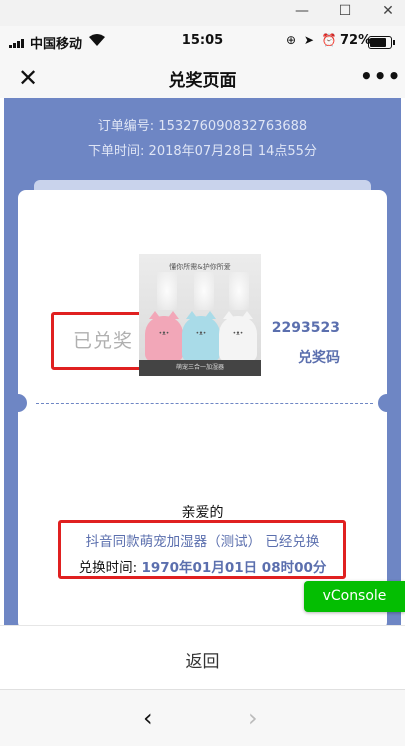 Image resolution: width=405 pixels, height=746 pixels. I want to click on page-title: 兑奖页面, so click(202, 81).